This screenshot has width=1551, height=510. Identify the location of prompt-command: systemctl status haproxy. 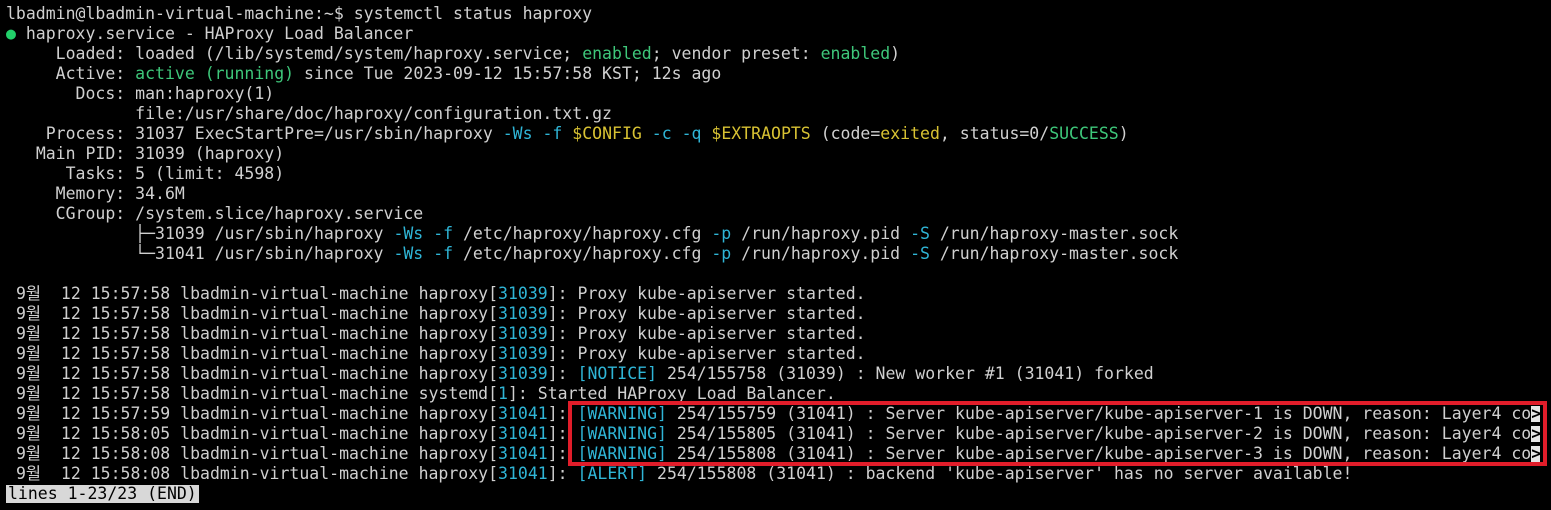
(473, 13).